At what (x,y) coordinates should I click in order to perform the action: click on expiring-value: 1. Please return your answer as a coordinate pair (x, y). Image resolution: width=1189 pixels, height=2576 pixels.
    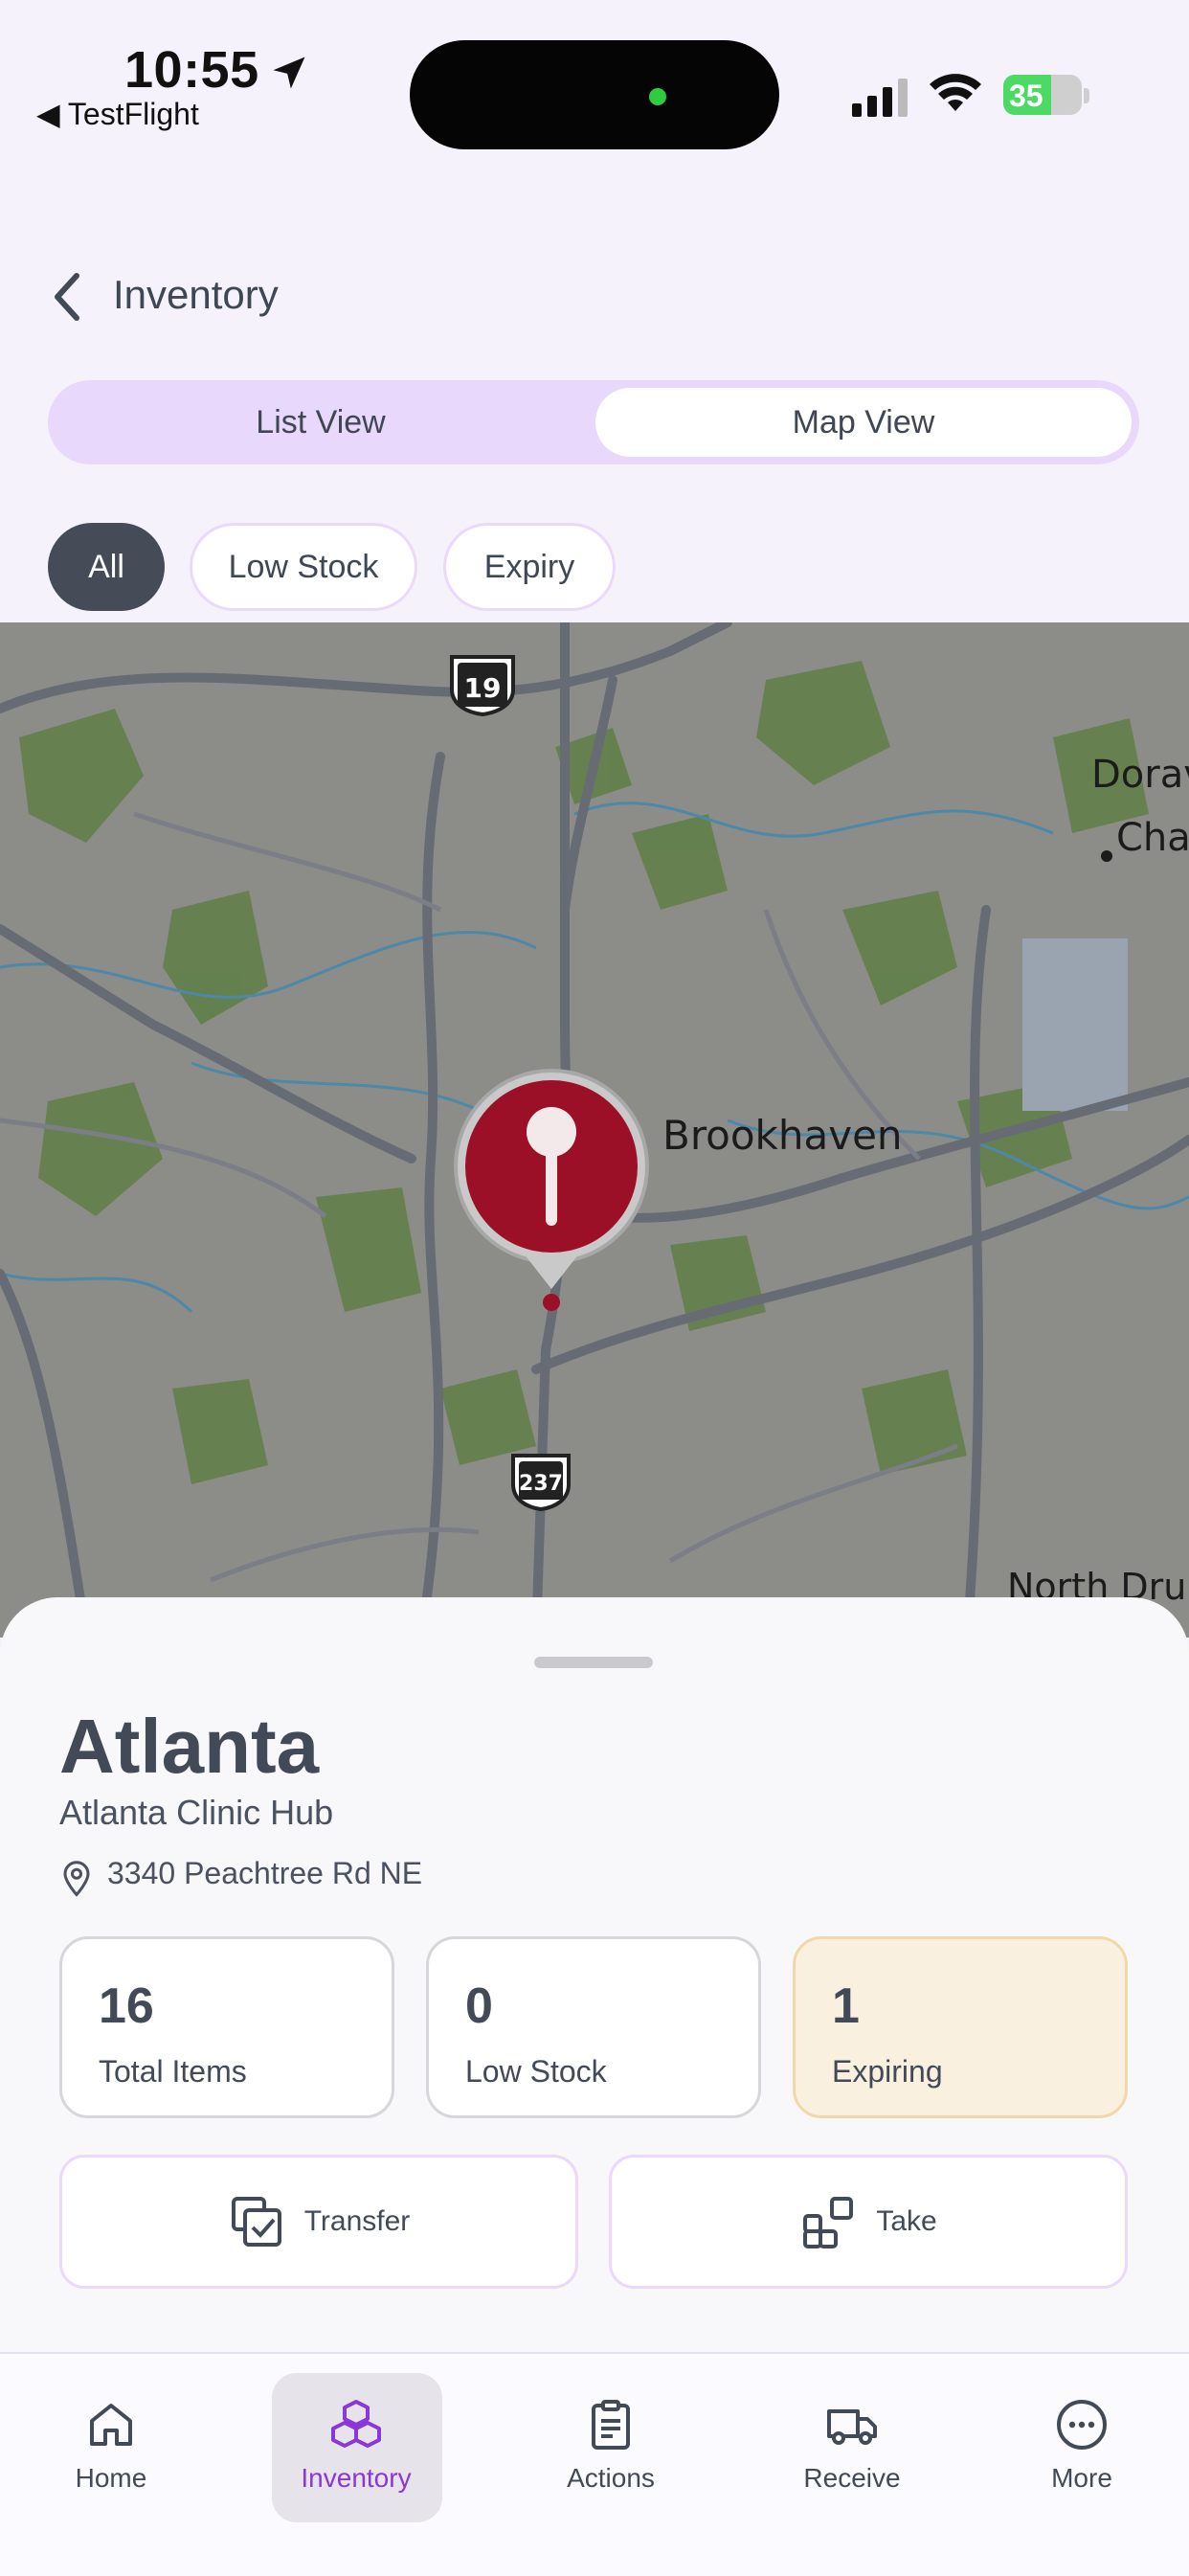
    Looking at the image, I should click on (846, 2006).